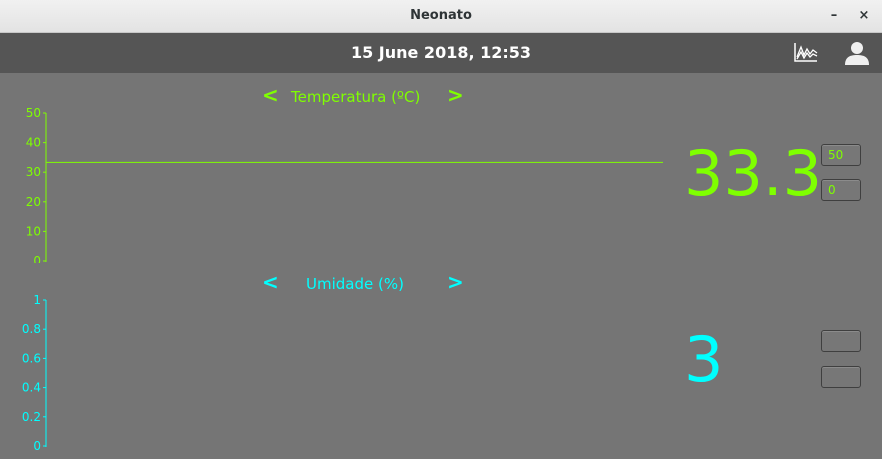 This screenshot has height=459, width=882. What do you see at coordinates (31, 388) in the screenshot?
I see `y-tick-label: 0.4` at bounding box center [31, 388].